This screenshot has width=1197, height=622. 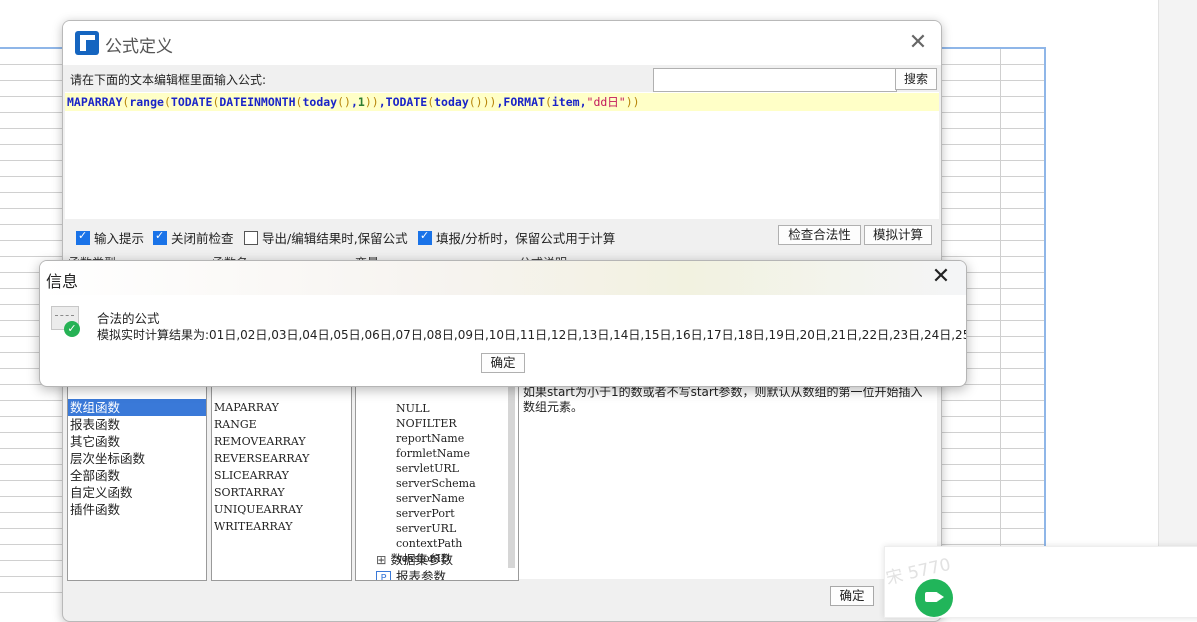 I want to click on tree-node-label: 报表参数, so click(x=421, y=575).